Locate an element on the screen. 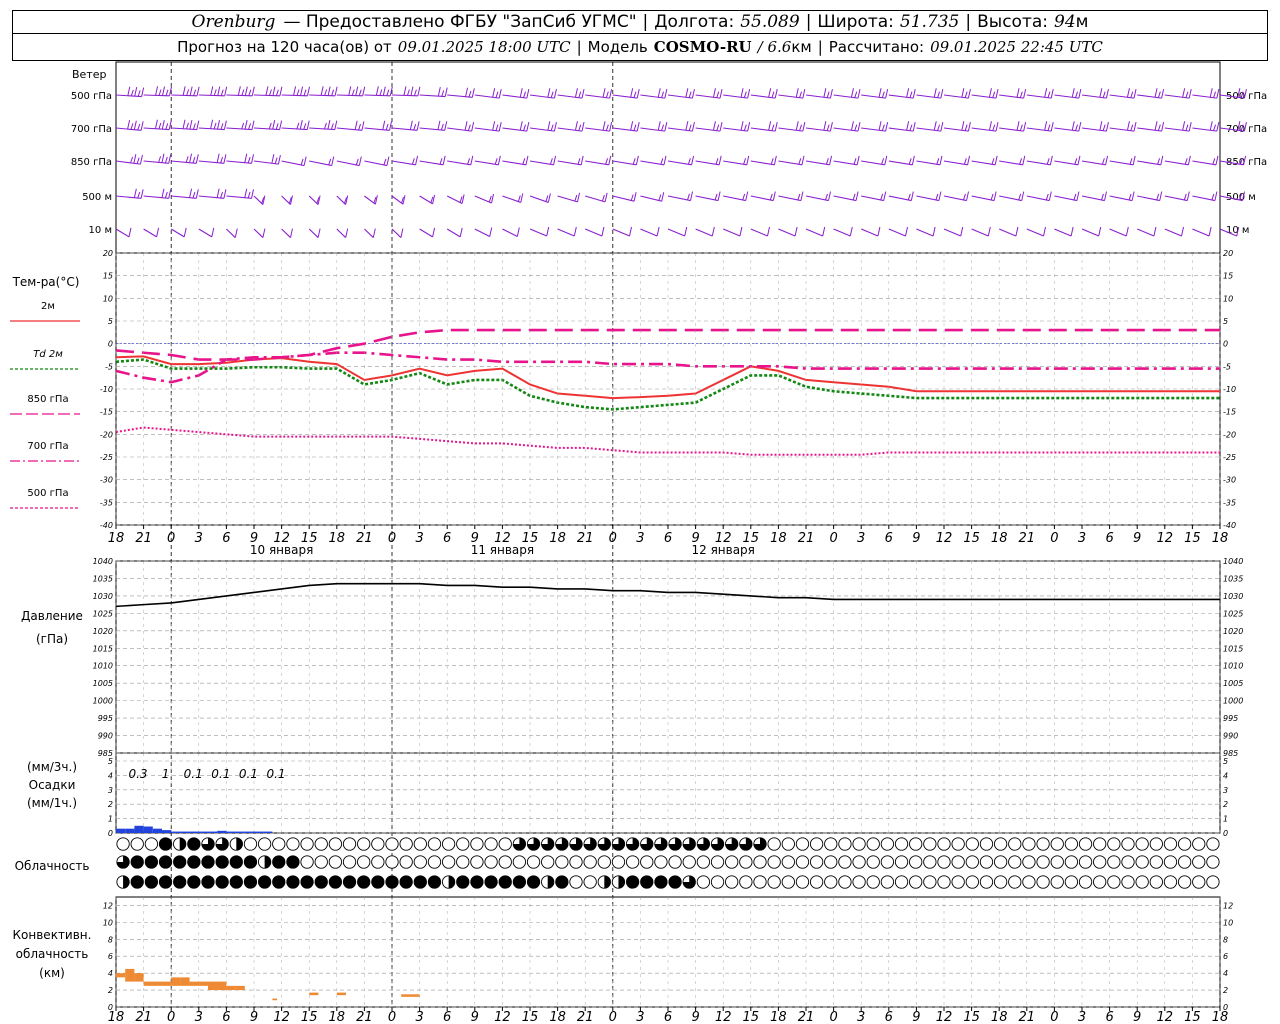  pressure-tick-label-left: 1040 is located at coordinates (103, 561).